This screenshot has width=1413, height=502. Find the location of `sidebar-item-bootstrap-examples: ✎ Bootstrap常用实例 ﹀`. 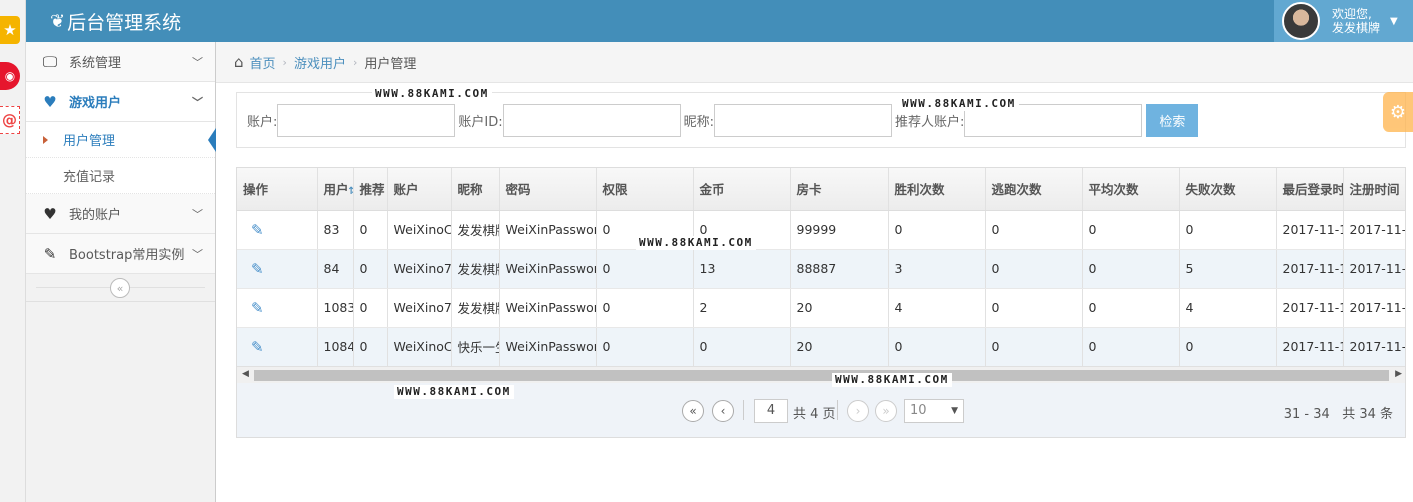

sidebar-item-bootstrap-examples: ✎ Bootstrap常用实例 ﹀ is located at coordinates (120, 254).